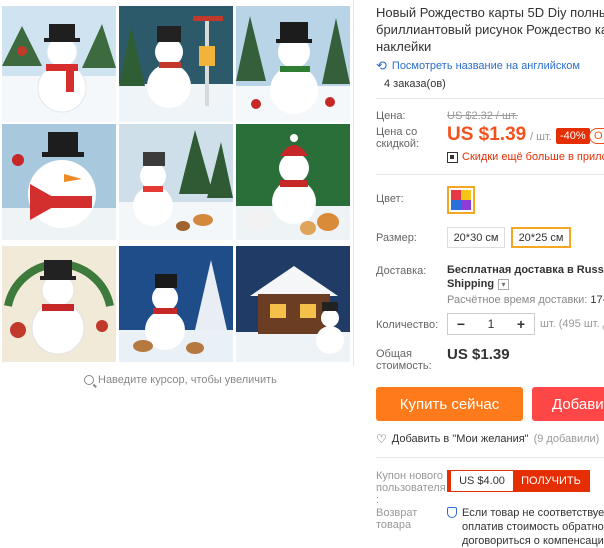 This screenshot has height=548, width=604. What do you see at coordinates (397, 513) in the screenshot?
I see `returns-label-line-1: Возврат` at bounding box center [397, 513].